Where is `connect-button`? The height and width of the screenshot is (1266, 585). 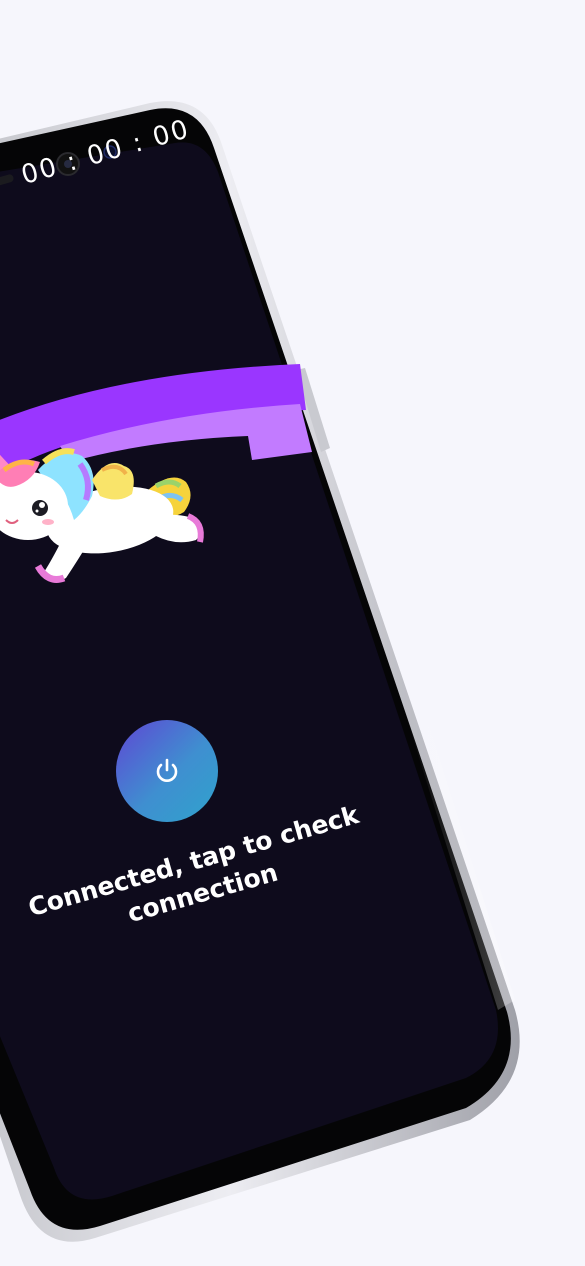
connect-button is located at coordinates (167, 771).